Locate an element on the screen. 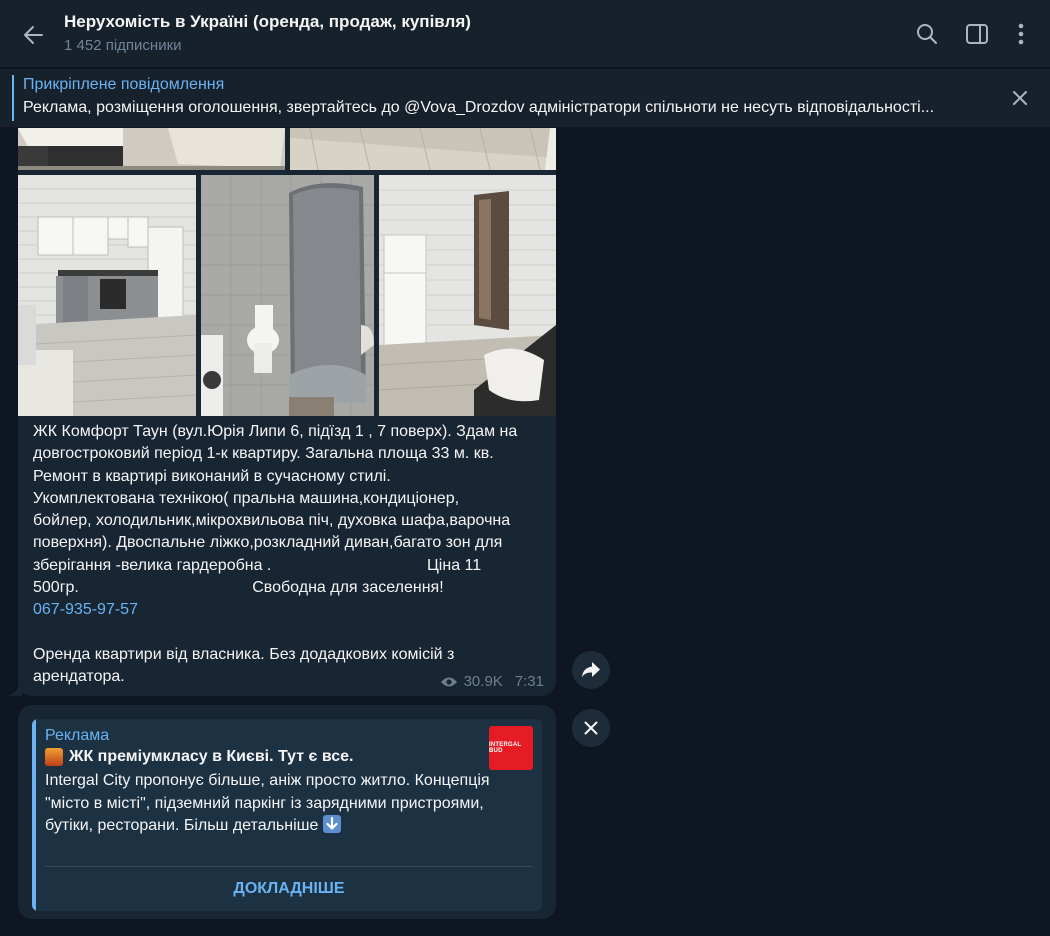  more-menu-button is located at coordinates (1021, 34).